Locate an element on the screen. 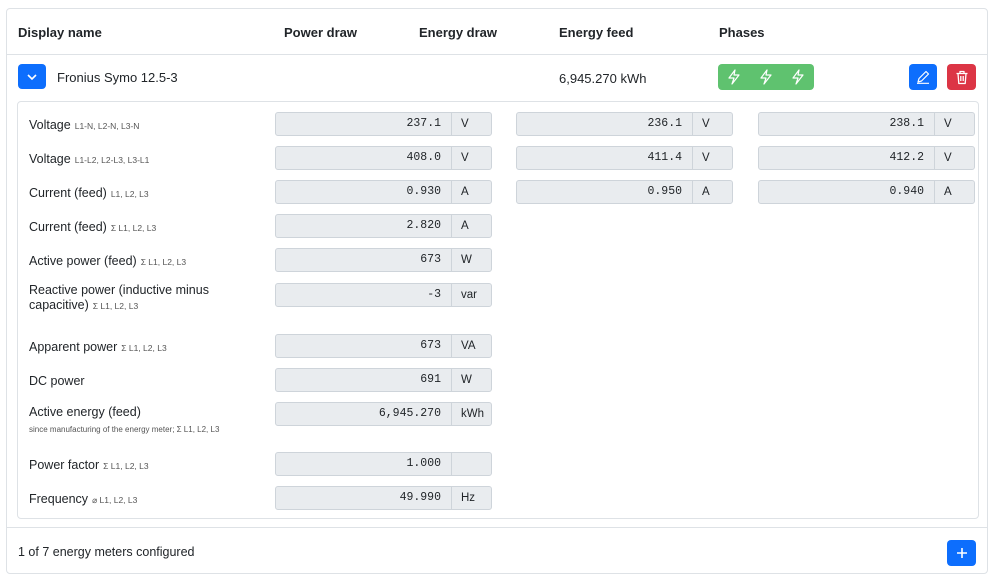 Image resolution: width=1000 pixels, height=580 pixels. value-field: 236.1 V is located at coordinates (624, 124).